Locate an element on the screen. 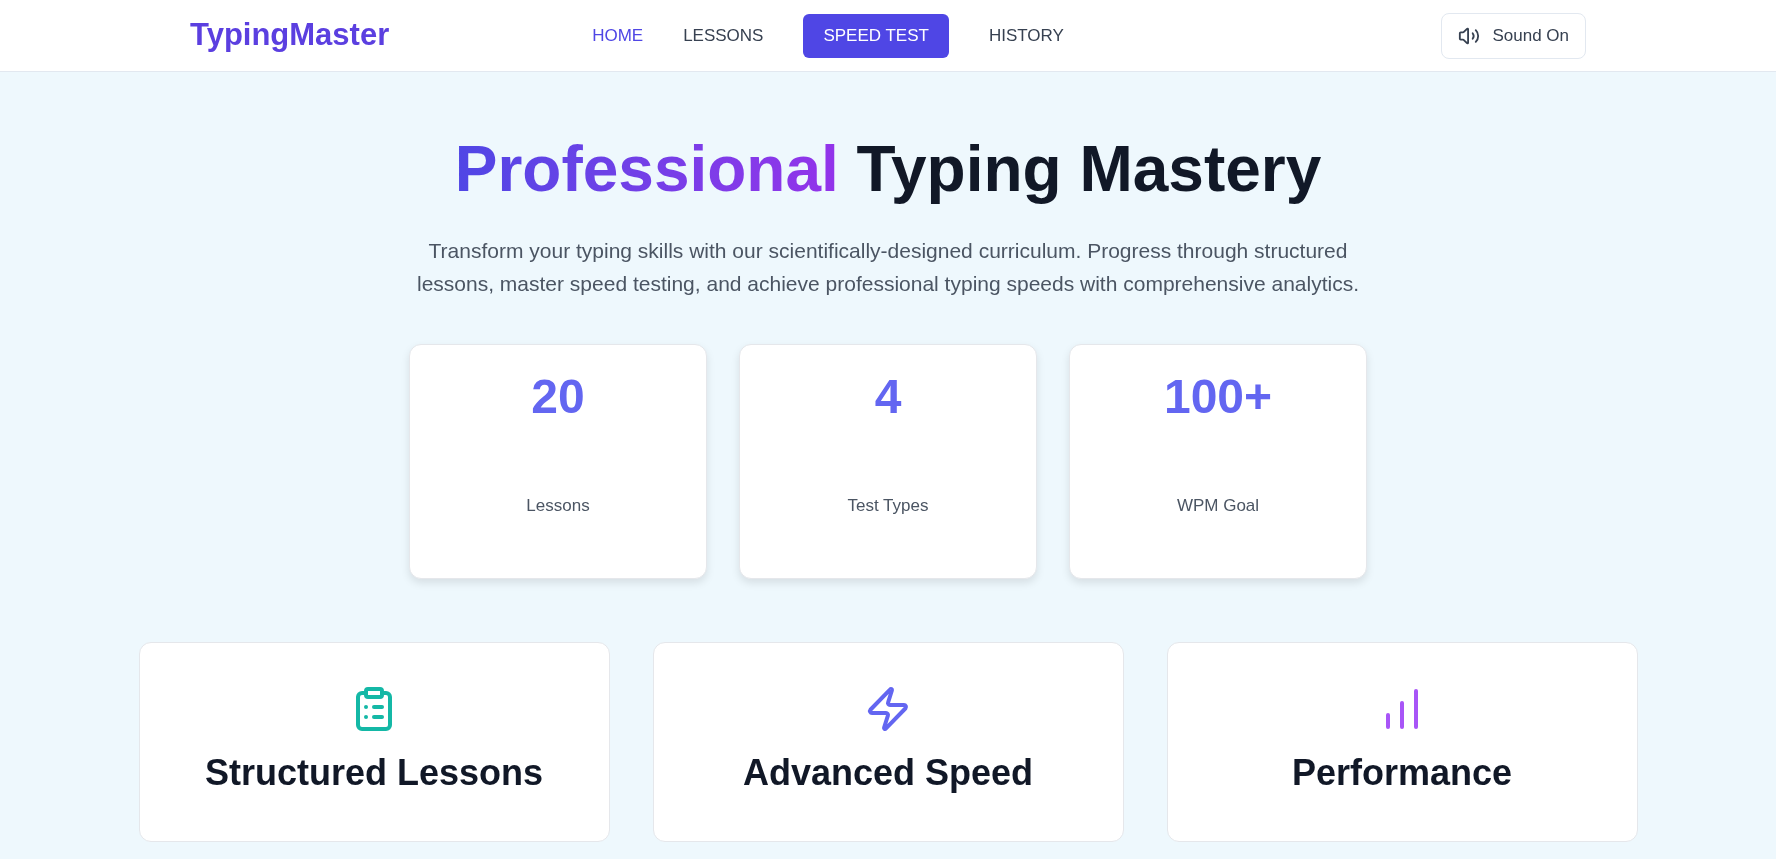 The image size is (1776, 859). brand-logo: TypingMaster is located at coordinates (290, 35).